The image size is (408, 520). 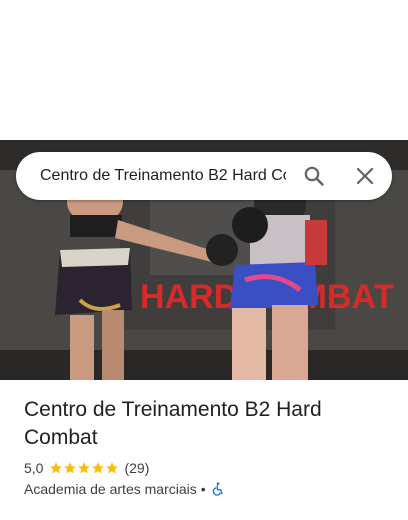 I want to click on place-title: Centro de Treinamento B2 Hard Combat, so click(x=173, y=423).